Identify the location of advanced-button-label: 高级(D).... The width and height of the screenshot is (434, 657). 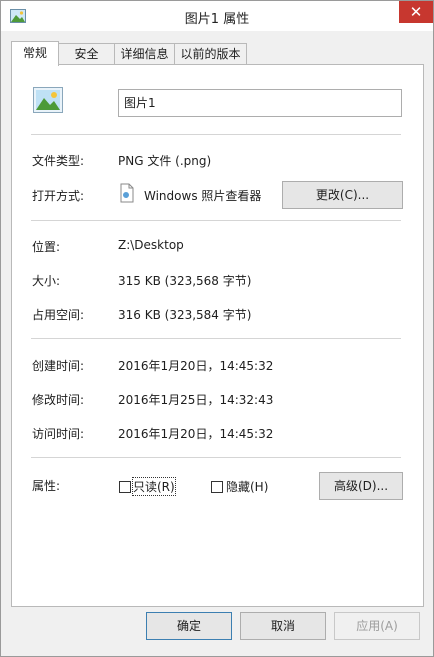
(361, 486).